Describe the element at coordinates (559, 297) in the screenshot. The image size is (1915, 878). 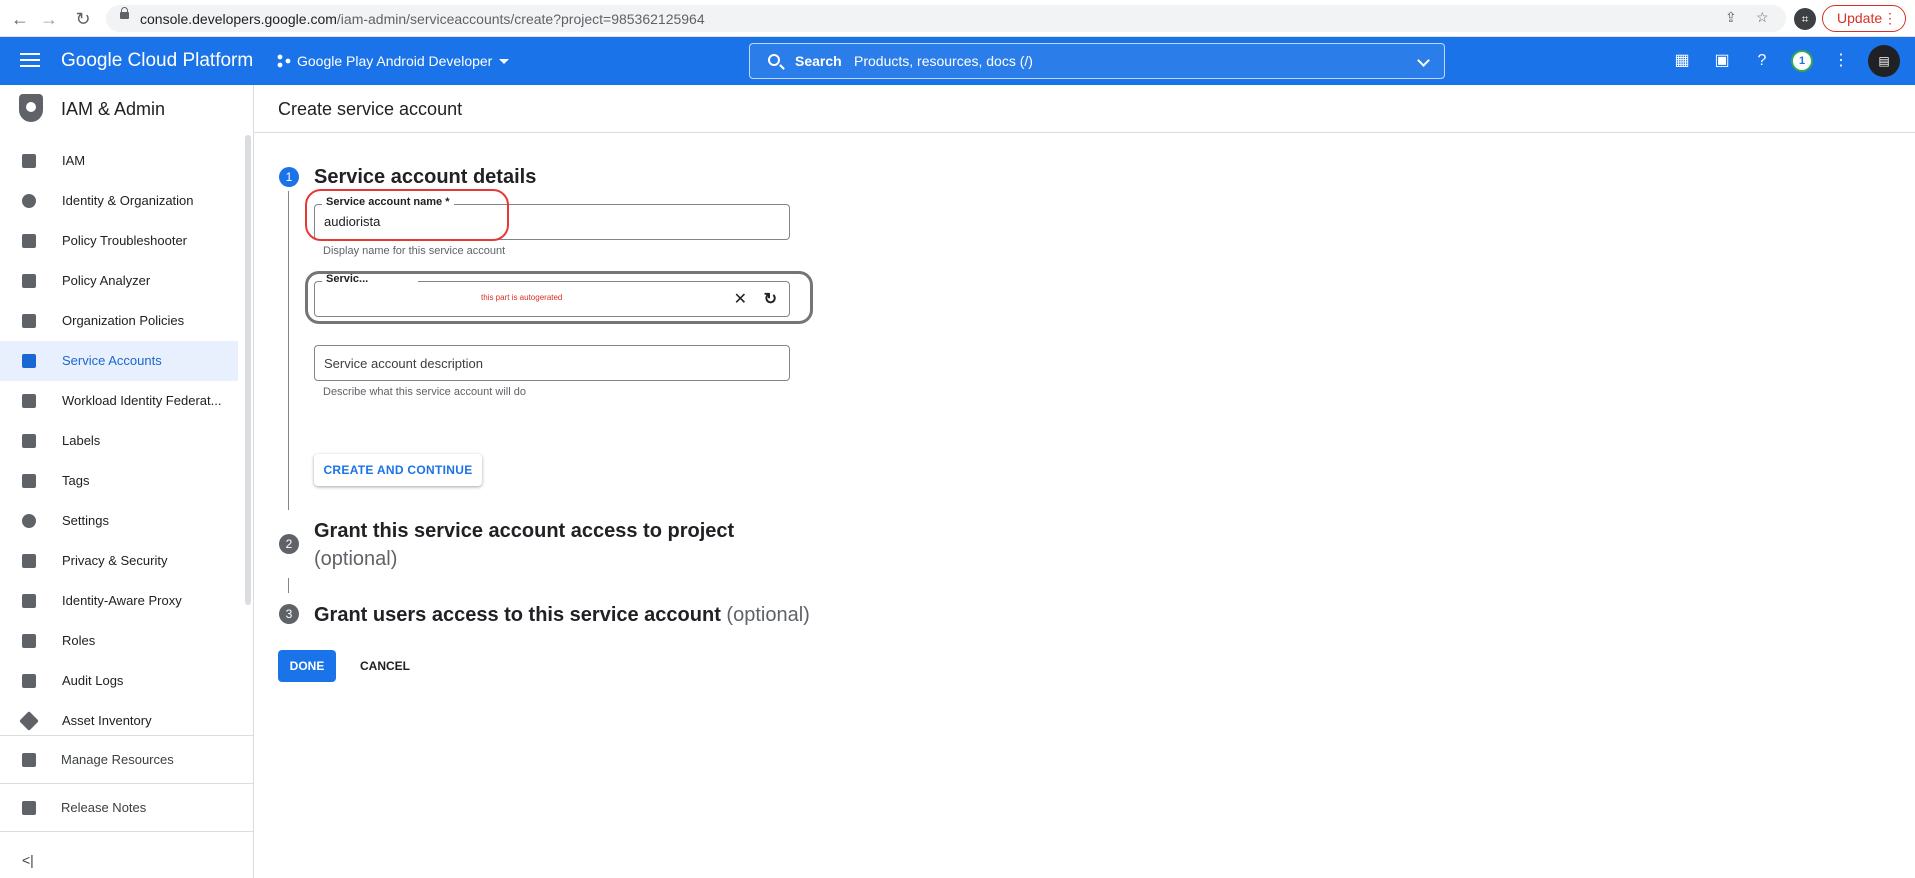
I see `highlight-outline` at that location.